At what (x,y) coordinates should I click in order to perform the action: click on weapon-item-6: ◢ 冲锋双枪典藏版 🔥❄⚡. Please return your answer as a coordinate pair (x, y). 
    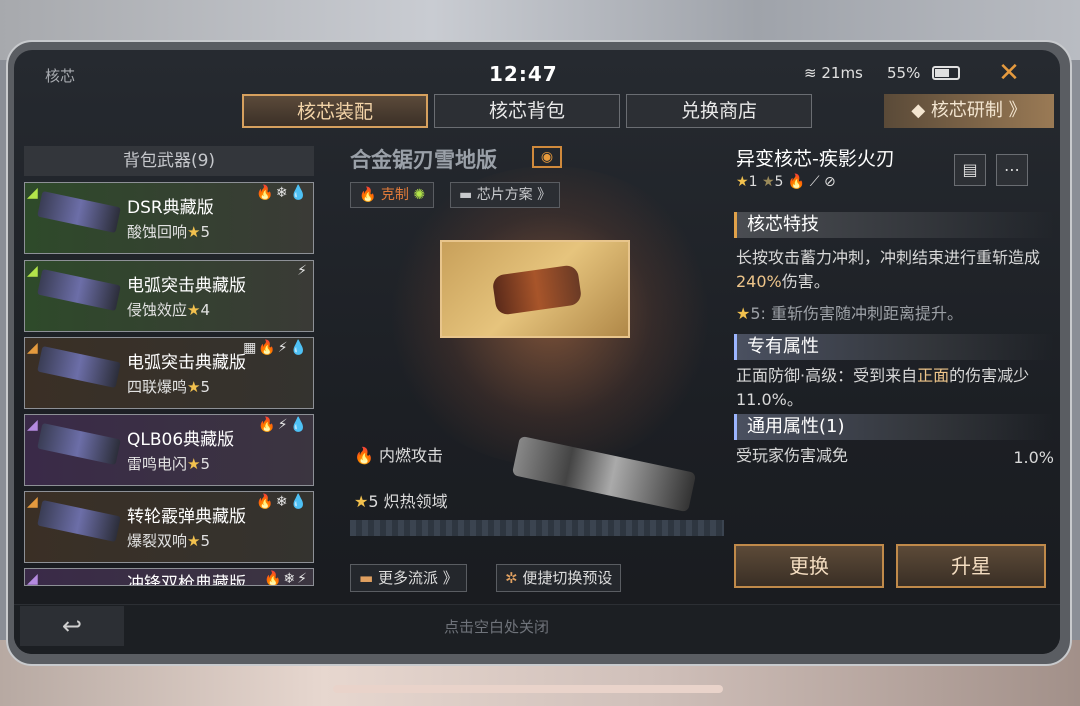
    Looking at the image, I should click on (169, 577).